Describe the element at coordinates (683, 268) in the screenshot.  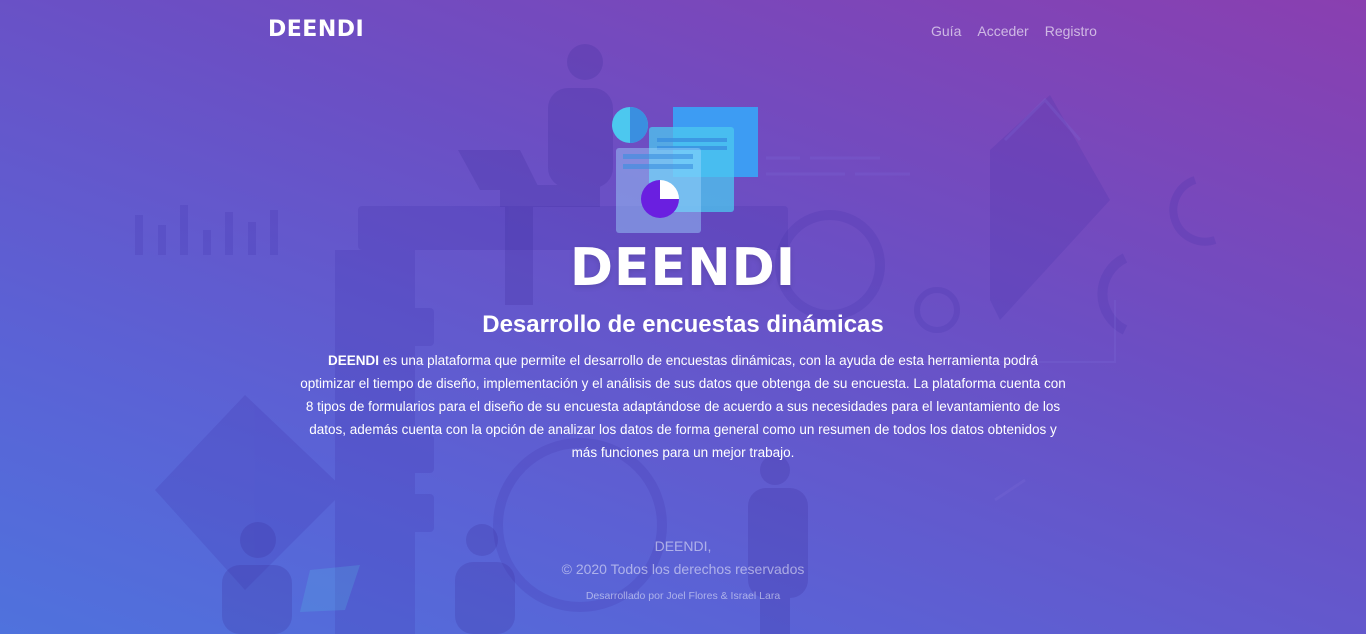
I see `hero-title: DEENDI` at that location.